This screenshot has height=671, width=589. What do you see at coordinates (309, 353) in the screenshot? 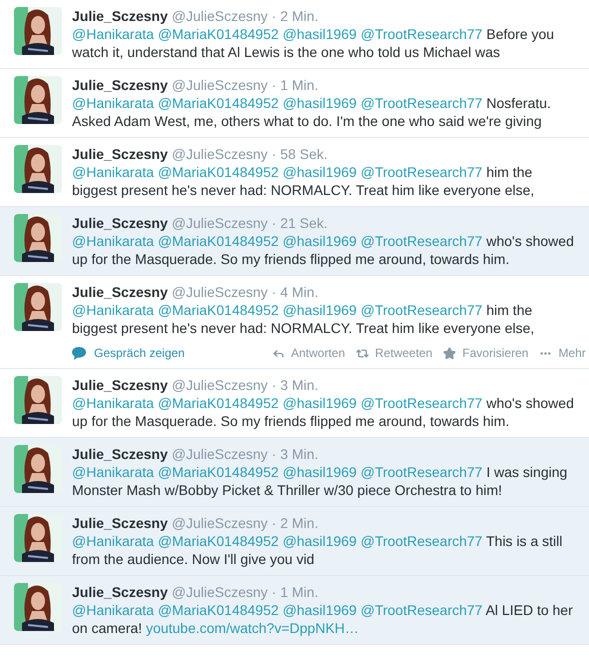
I see `action-button: Antworten` at bounding box center [309, 353].